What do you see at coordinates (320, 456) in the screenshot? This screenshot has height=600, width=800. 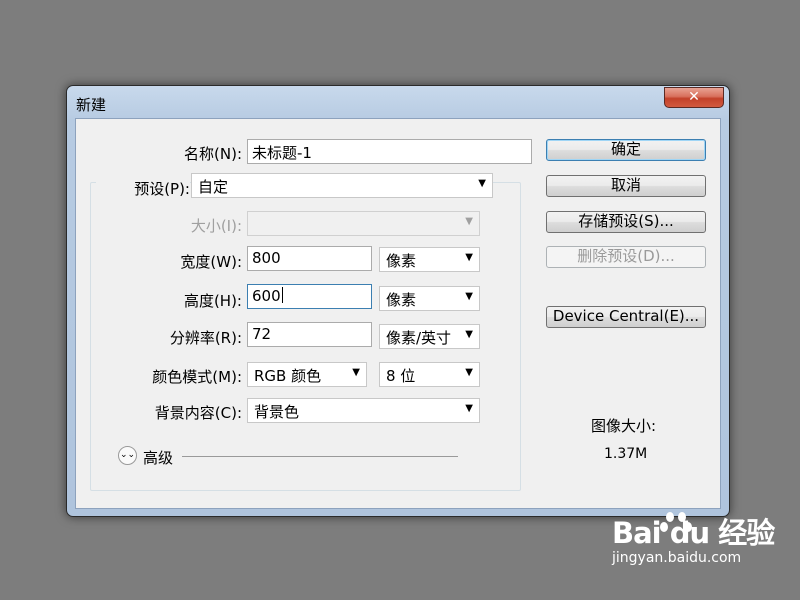 I see `advanced-divider` at bounding box center [320, 456].